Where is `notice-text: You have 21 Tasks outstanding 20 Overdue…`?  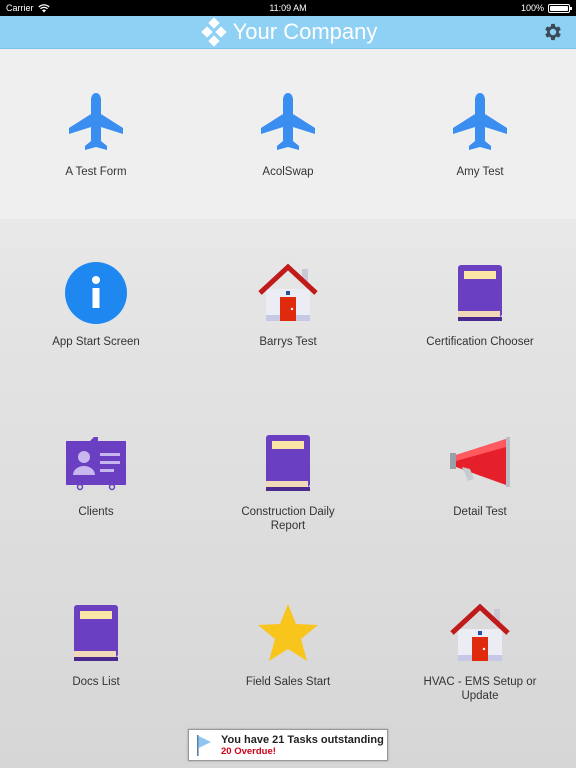
notice-text: You have 21 Tasks outstanding 20 Overdue… is located at coordinates (302, 745).